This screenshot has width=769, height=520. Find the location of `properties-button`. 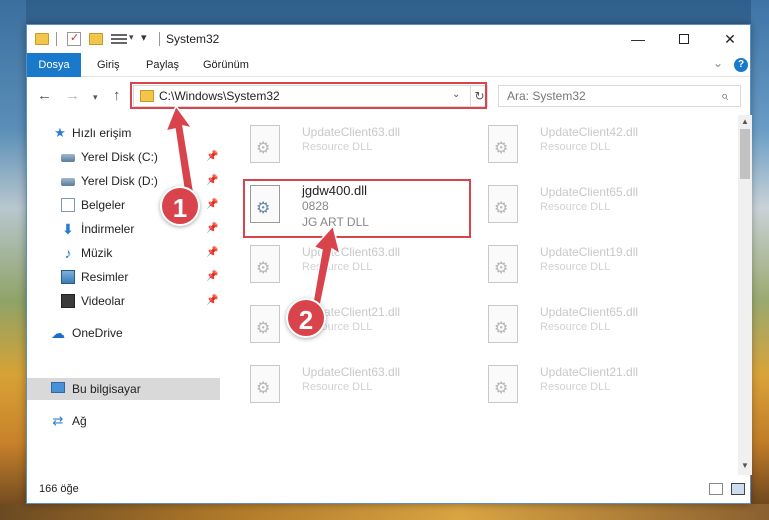

properties-button is located at coordinates (74, 38).